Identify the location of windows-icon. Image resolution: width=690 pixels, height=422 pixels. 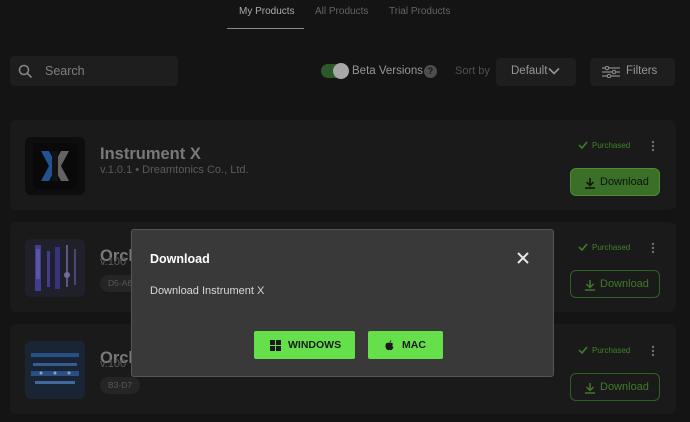
(275, 345).